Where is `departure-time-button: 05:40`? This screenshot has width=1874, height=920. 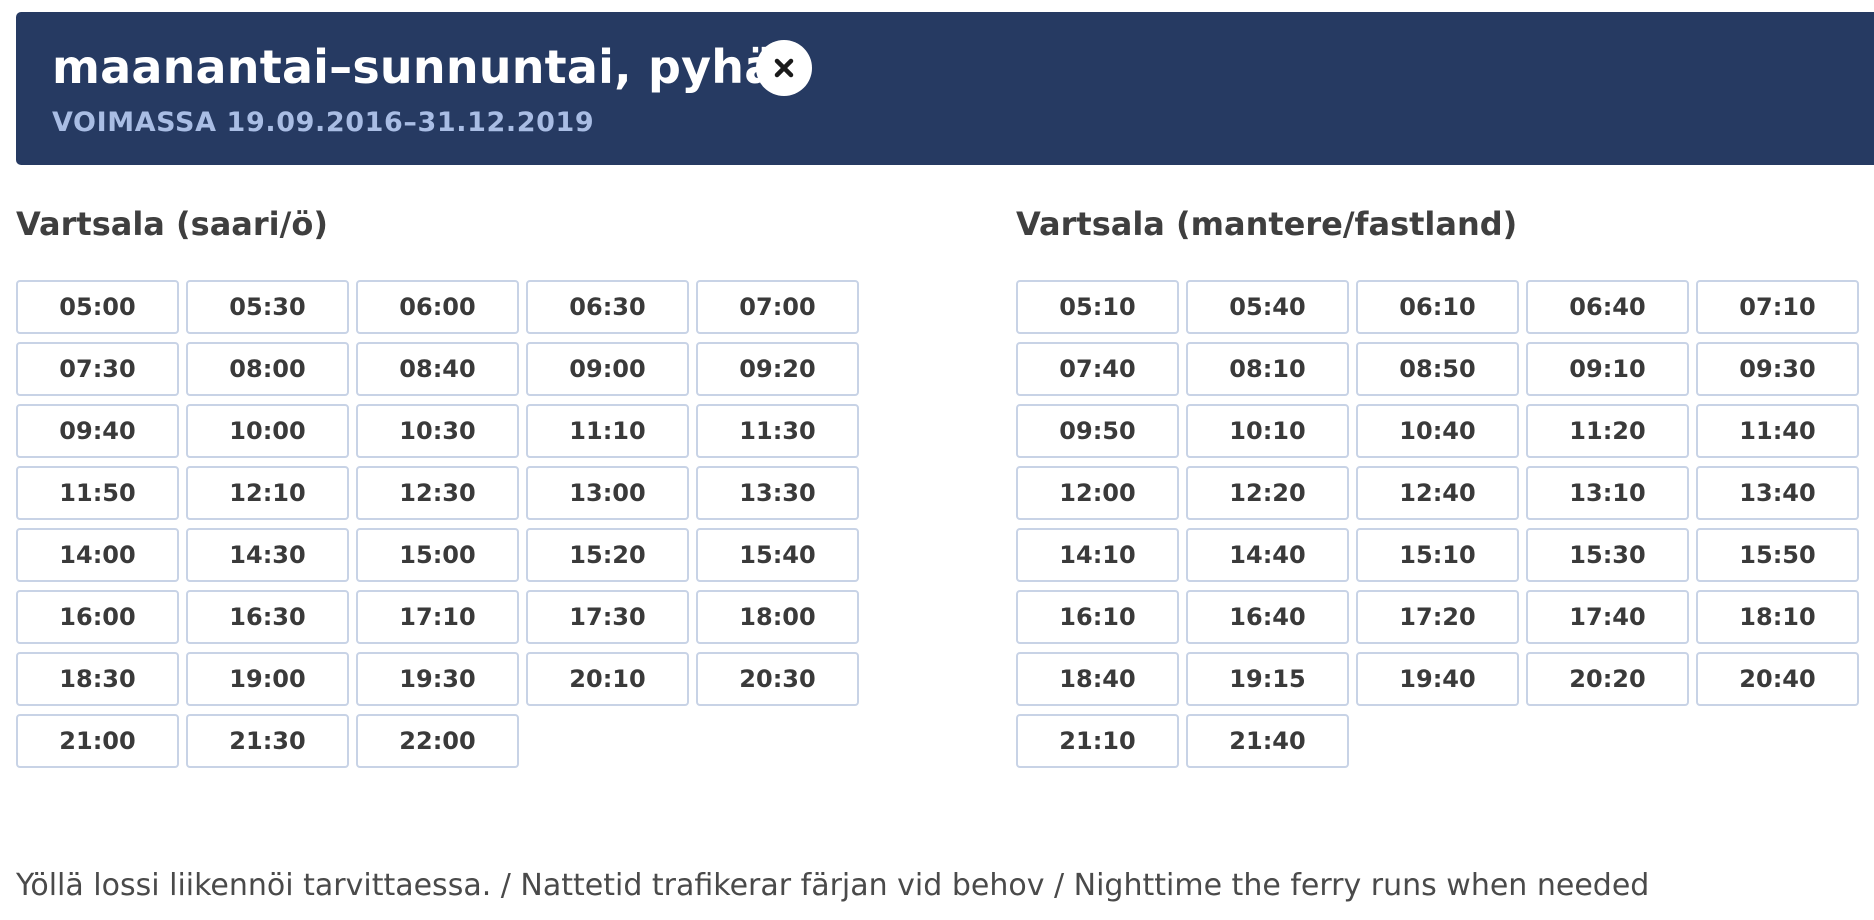 departure-time-button: 05:40 is located at coordinates (1267, 307).